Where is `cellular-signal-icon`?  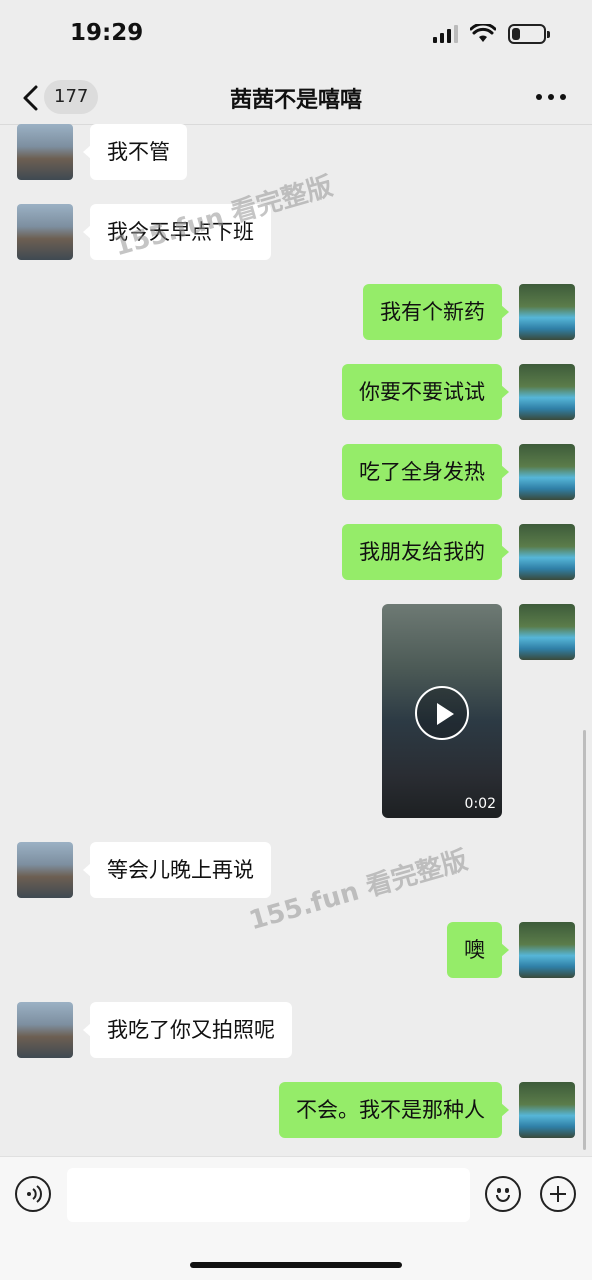 cellular-signal-icon is located at coordinates (445, 34).